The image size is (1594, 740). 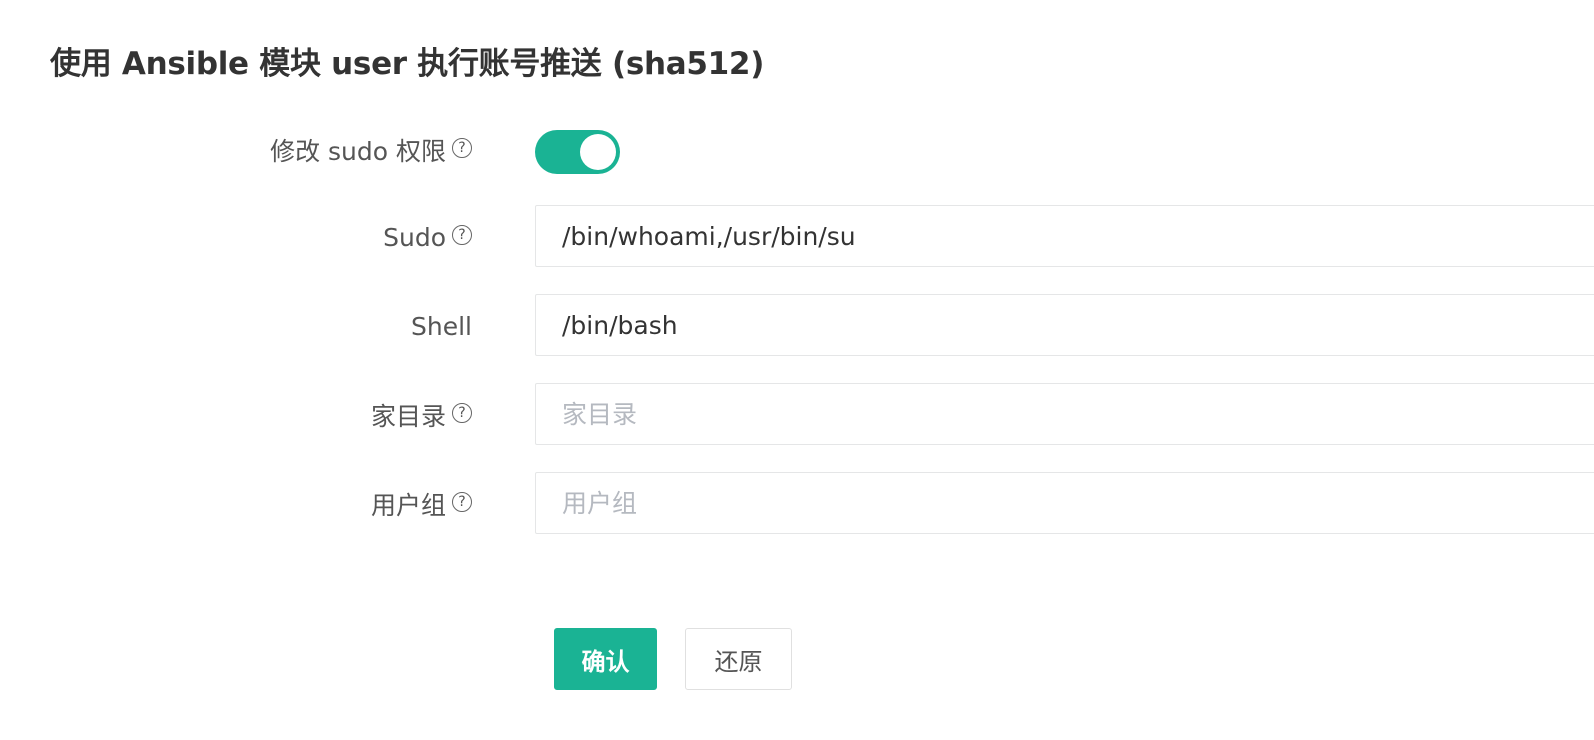 What do you see at coordinates (358, 151) in the screenshot?
I see `sudo-toggle-label: 修改 sudo 权限` at bounding box center [358, 151].